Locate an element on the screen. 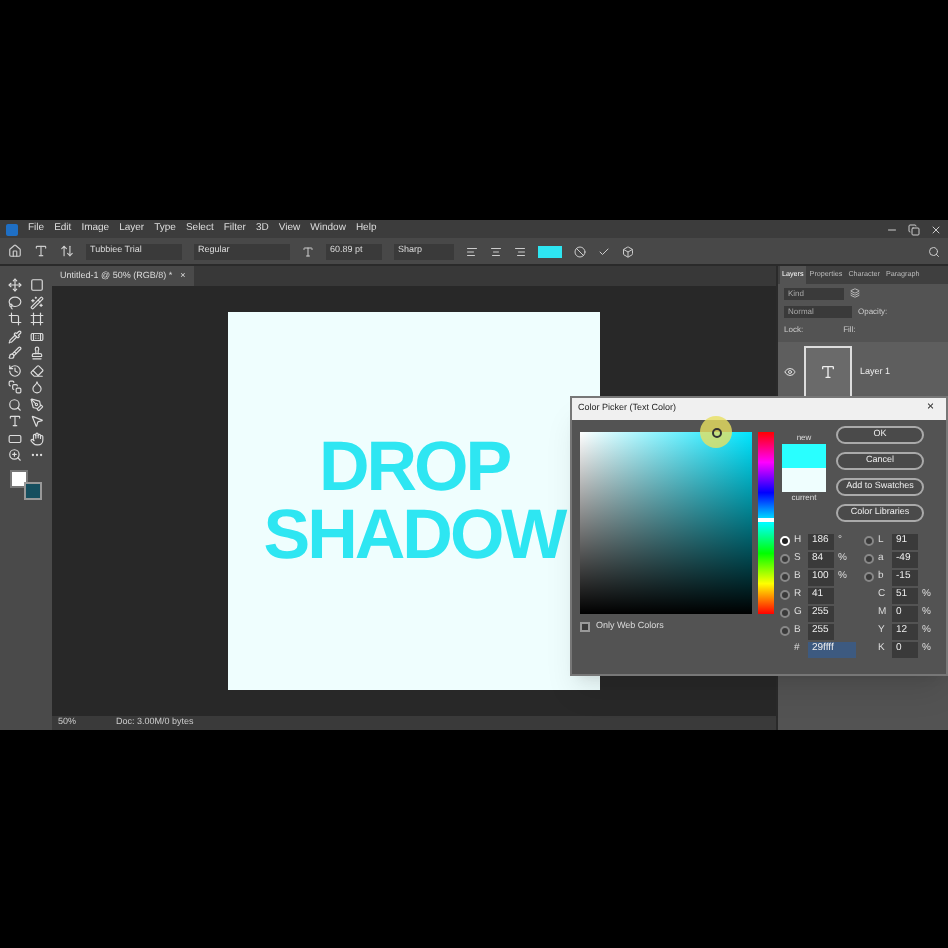 This screenshot has width=948, height=948. restore-icon is located at coordinates (914, 229).